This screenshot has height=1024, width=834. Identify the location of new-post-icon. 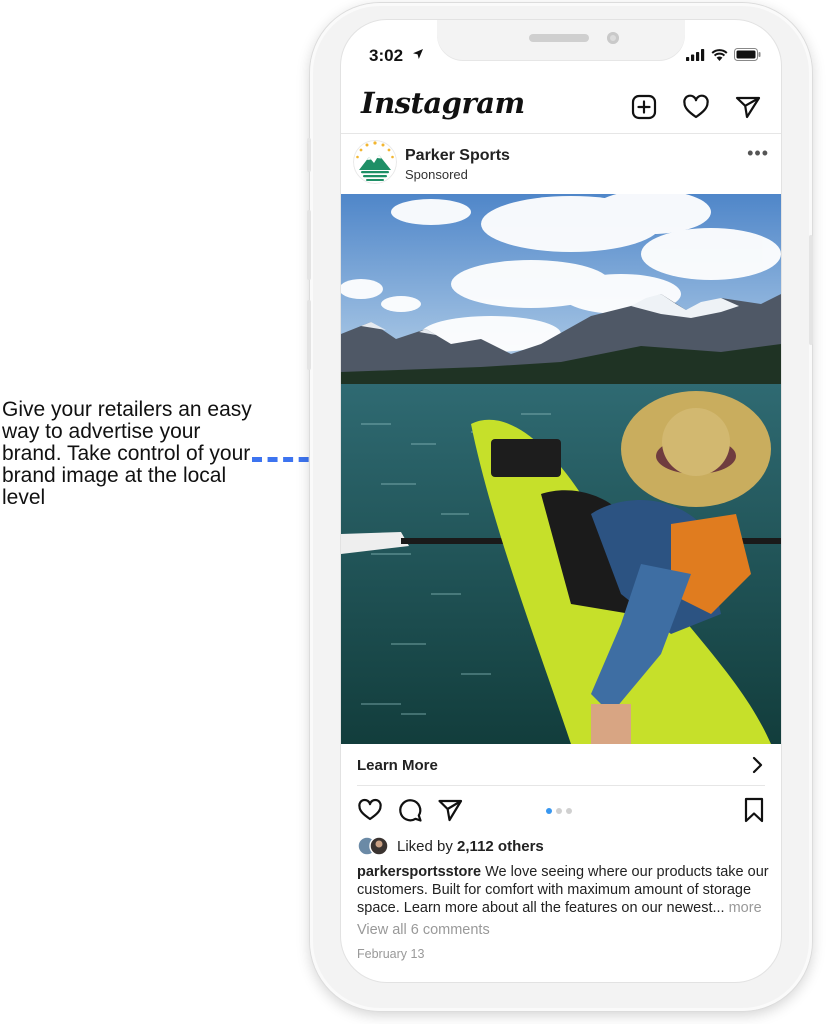
(644, 107).